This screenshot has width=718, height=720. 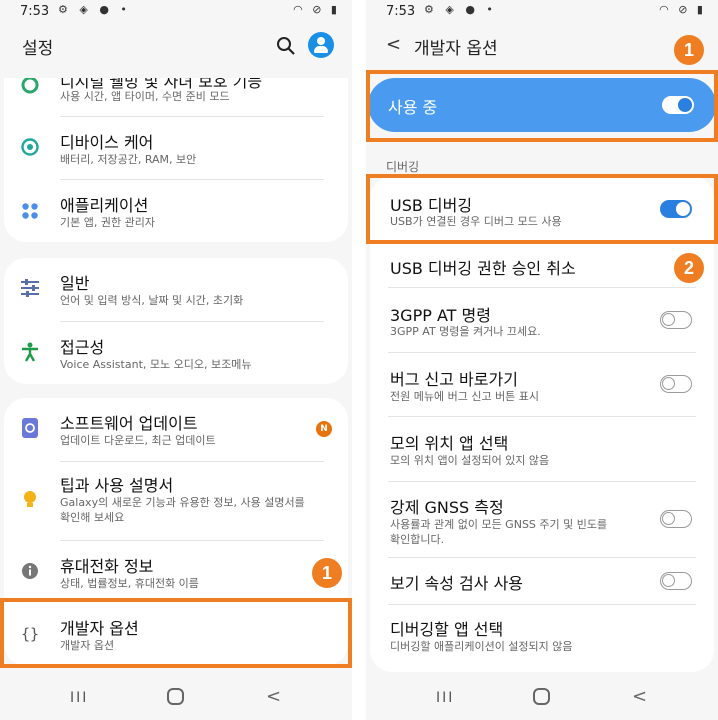 I want to click on list-item-device-care: 디바이스 케어 배터리, 저장공간, RAM, 보안, so click(x=176, y=148).